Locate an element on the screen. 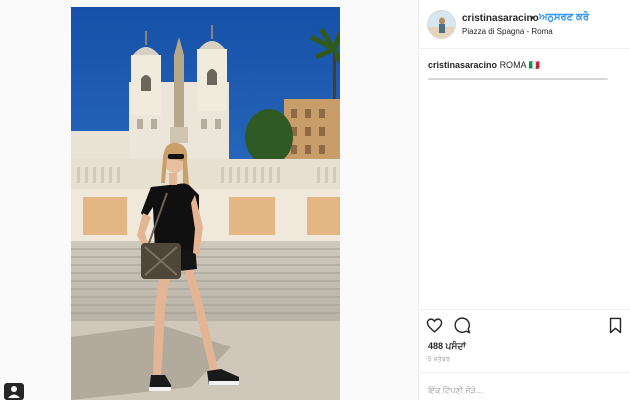 This screenshot has width=630, height=400. comment-input is located at coordinates (523, 390).